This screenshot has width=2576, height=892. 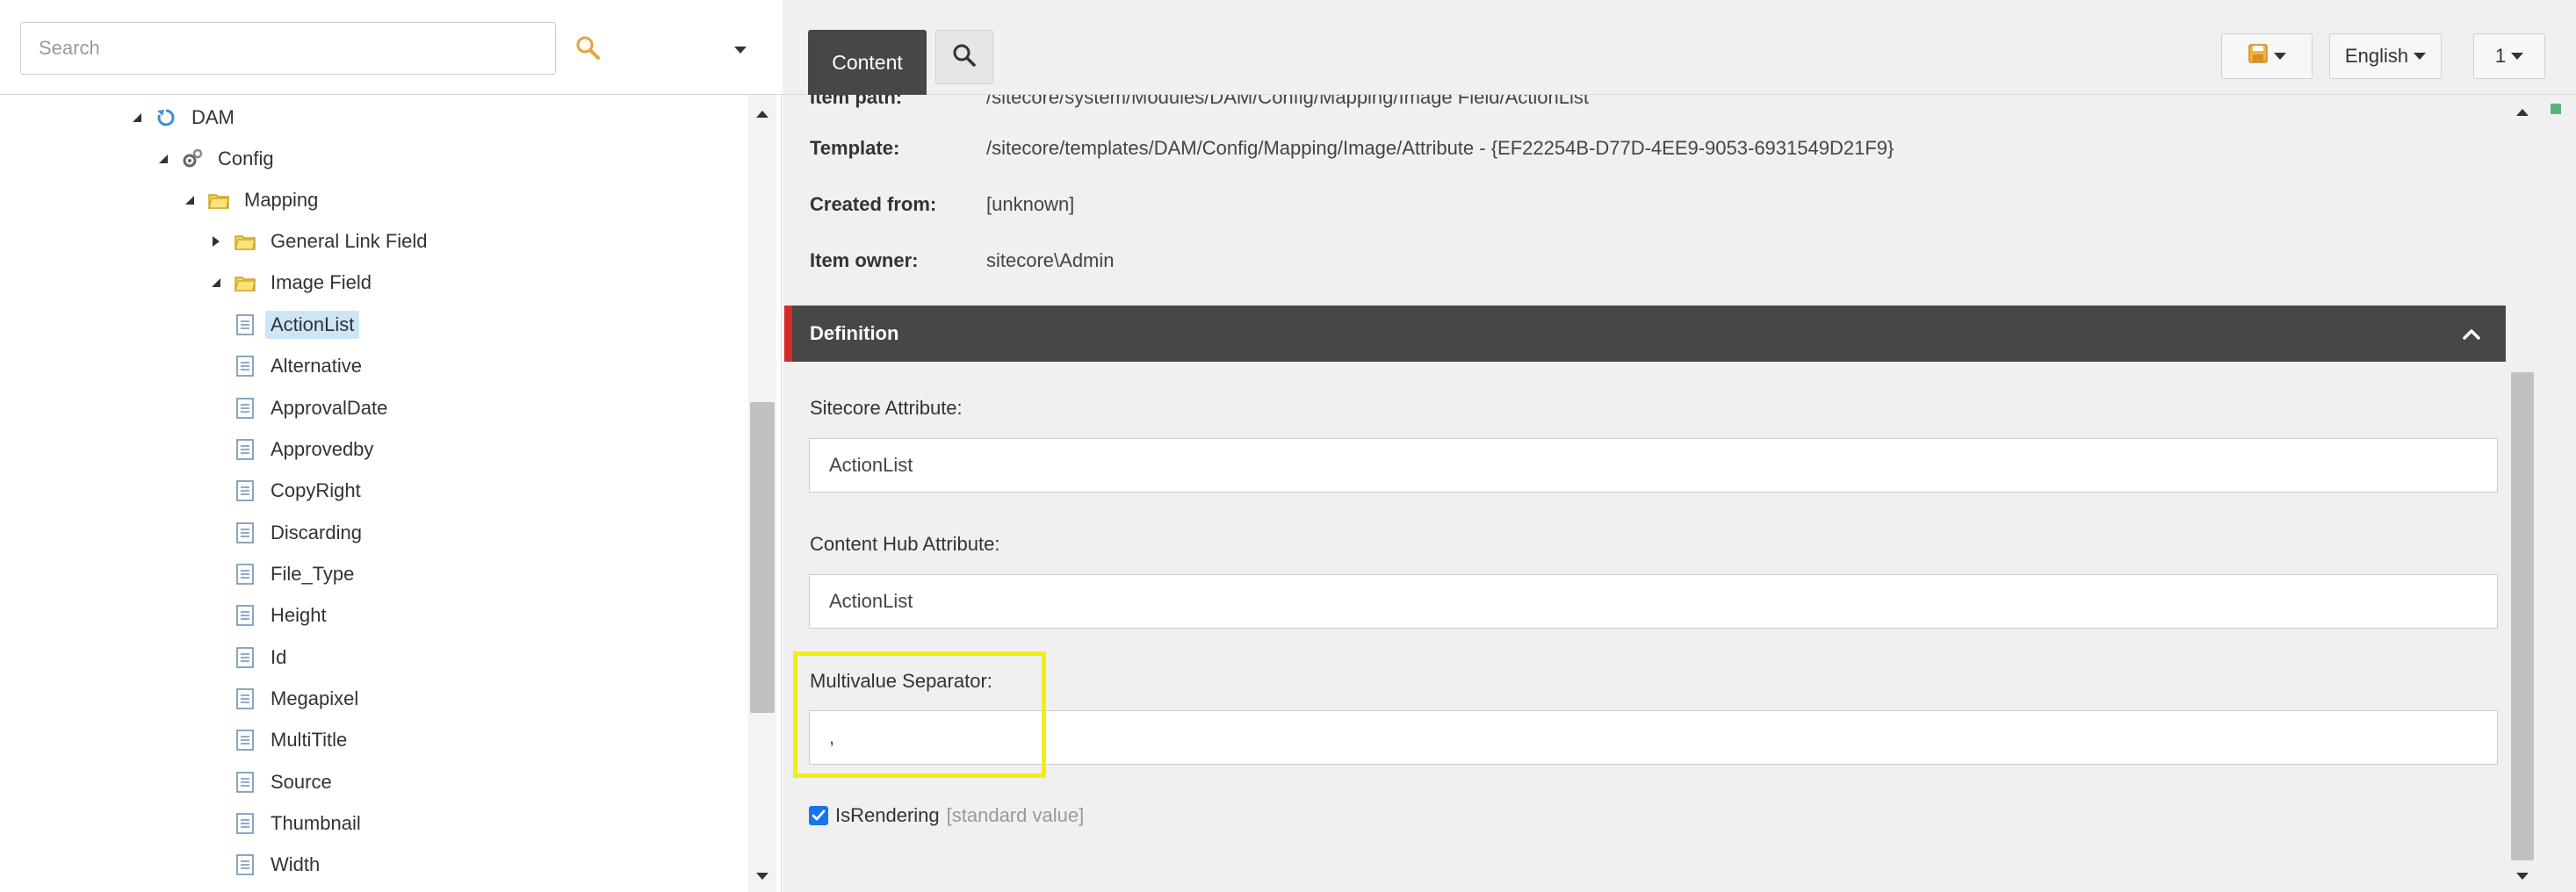 I want to click on tree-node-id: Id, so click(x=263, y=657).